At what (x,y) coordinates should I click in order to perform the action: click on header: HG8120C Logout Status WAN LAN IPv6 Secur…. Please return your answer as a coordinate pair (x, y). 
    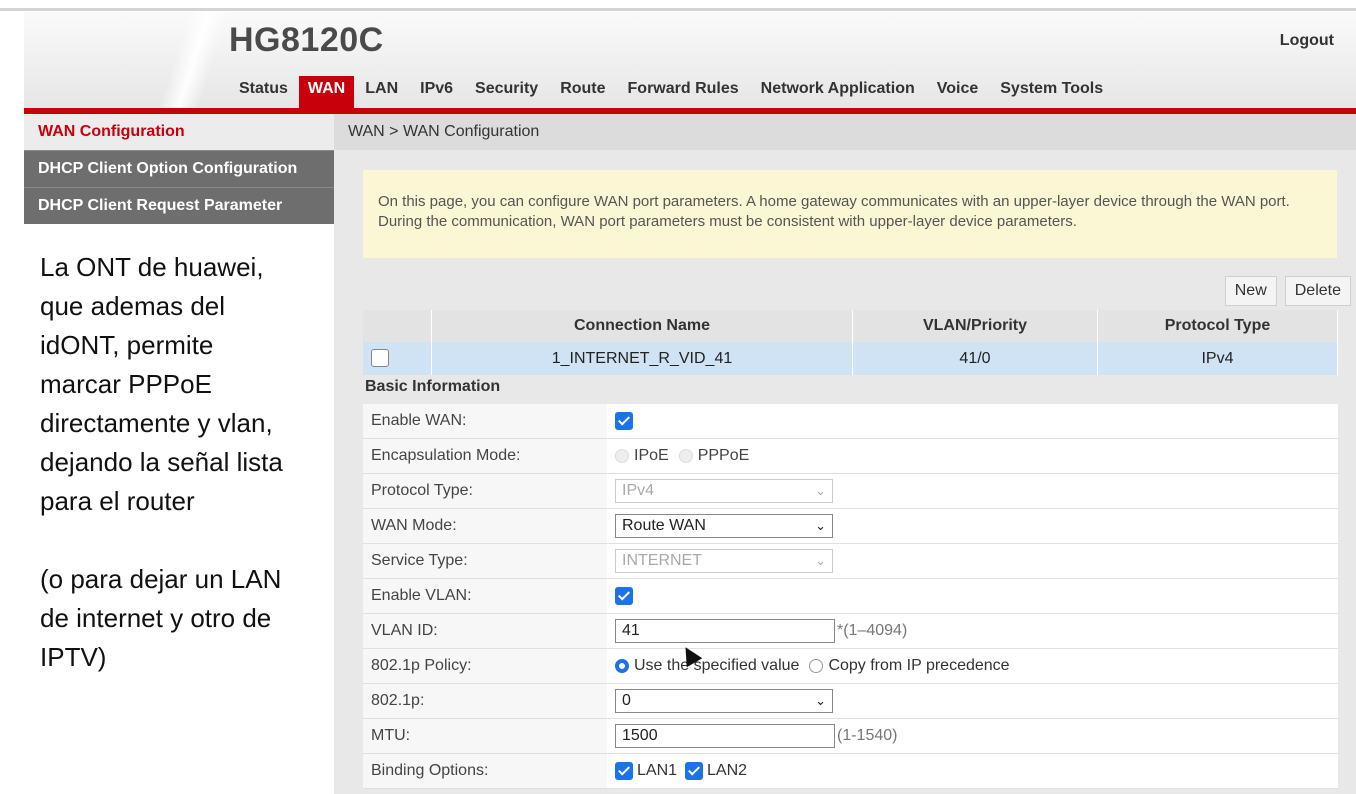
    Looking at the image, I should click on (690, 61).